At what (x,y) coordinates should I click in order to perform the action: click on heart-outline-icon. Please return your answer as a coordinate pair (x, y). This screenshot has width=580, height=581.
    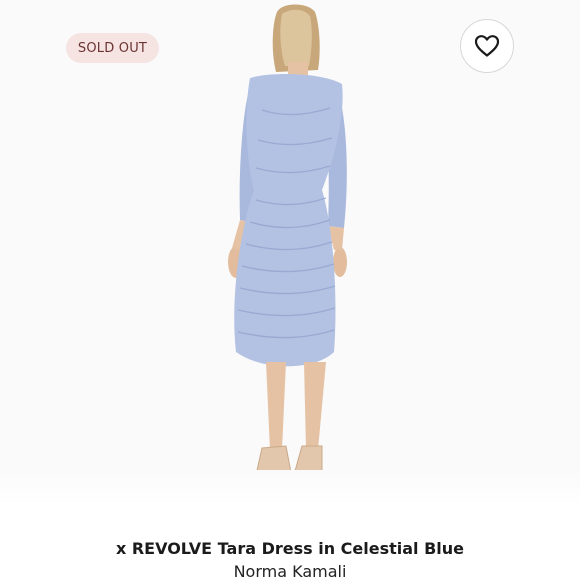
    Looking at the image, I should click on (487, 46).